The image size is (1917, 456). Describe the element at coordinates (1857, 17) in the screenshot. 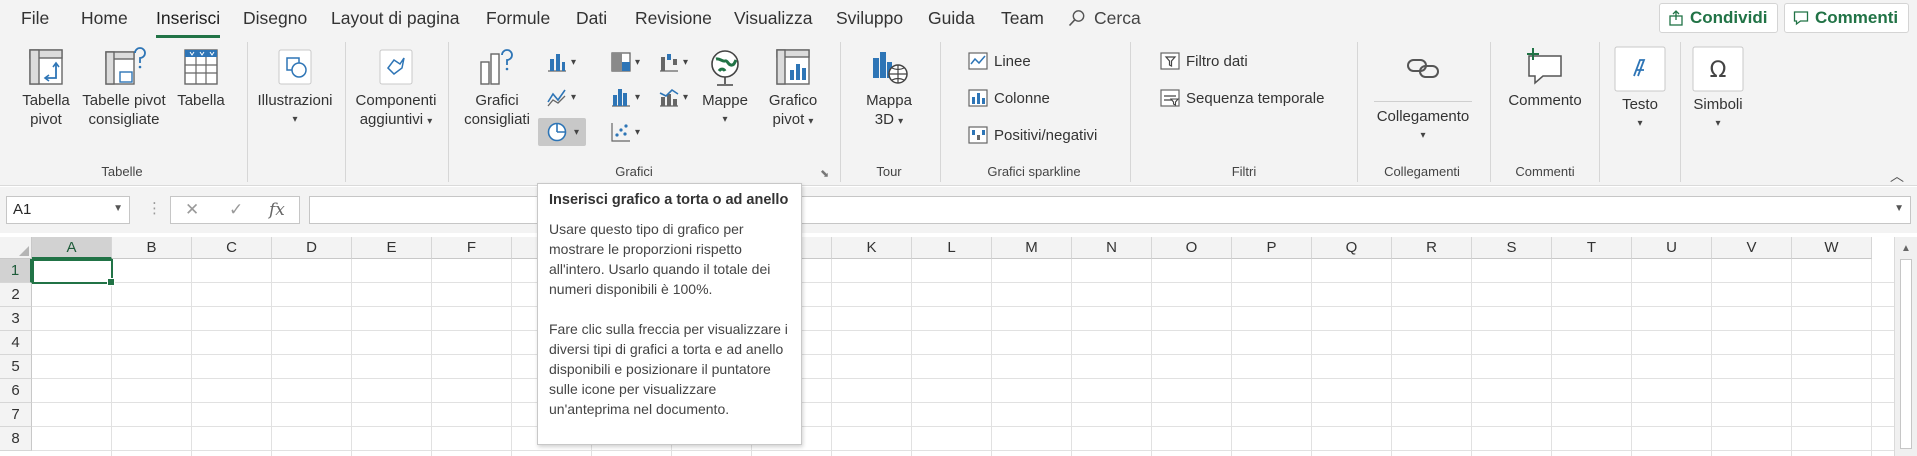

I see `comments-label: Commenti` at that location.